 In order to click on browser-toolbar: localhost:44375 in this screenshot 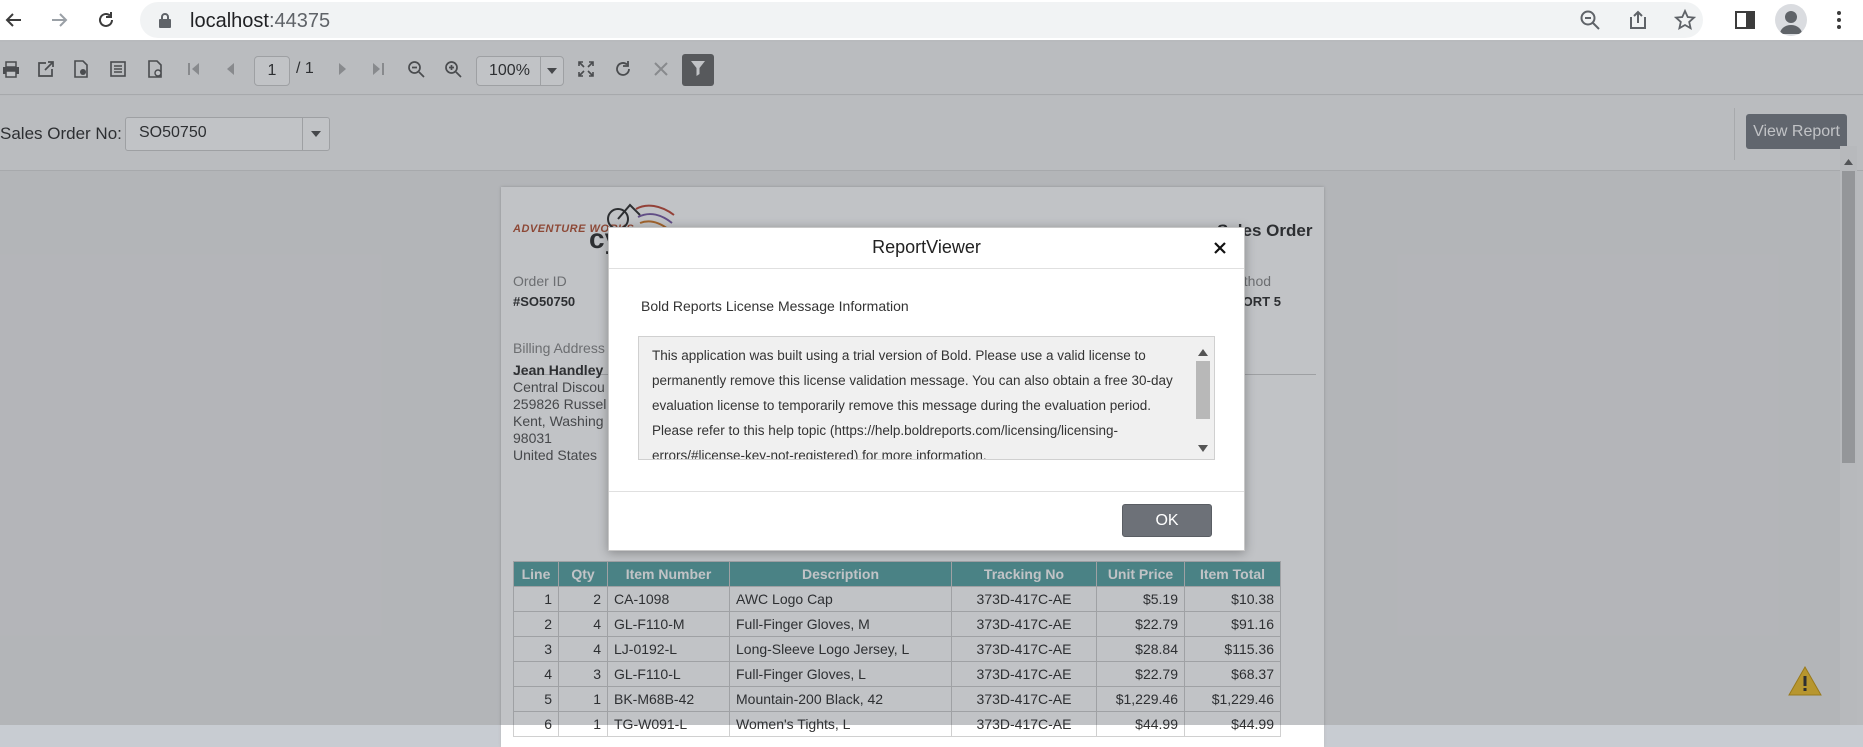, I will do `click(931, 20)`.